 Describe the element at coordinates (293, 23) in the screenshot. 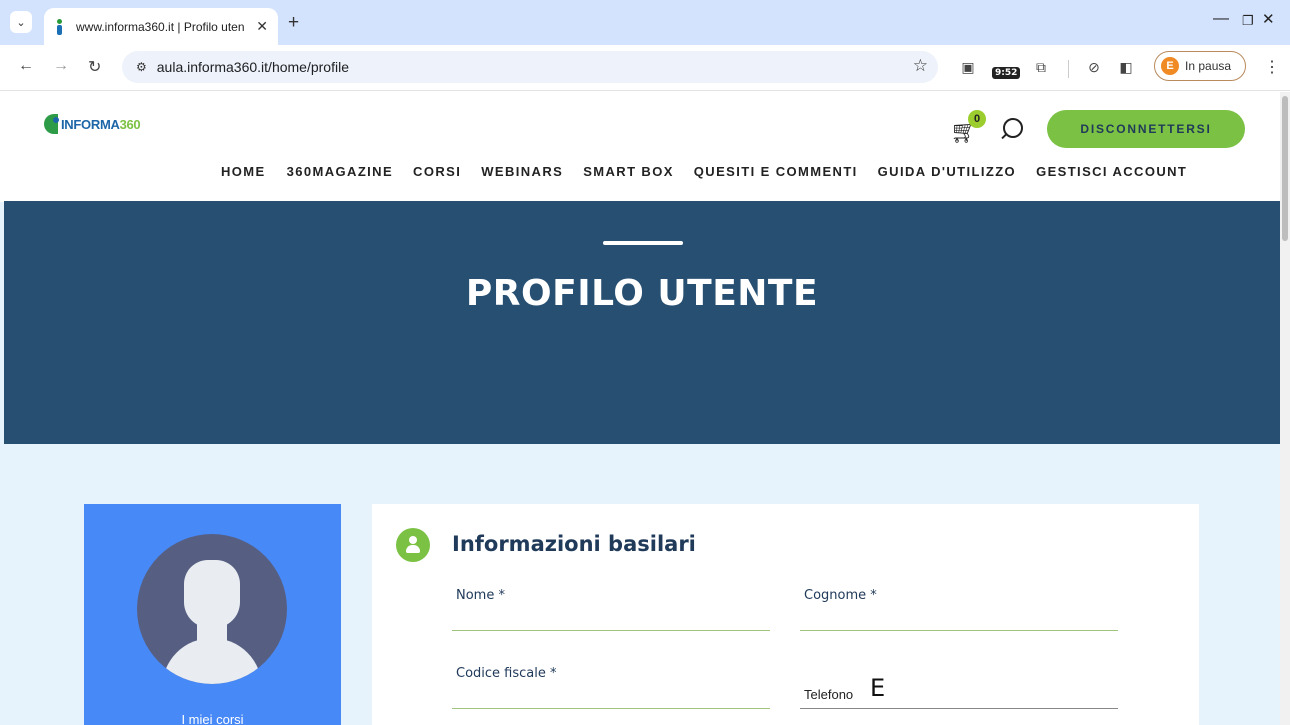

I see `new-tab-button: +` at that location.